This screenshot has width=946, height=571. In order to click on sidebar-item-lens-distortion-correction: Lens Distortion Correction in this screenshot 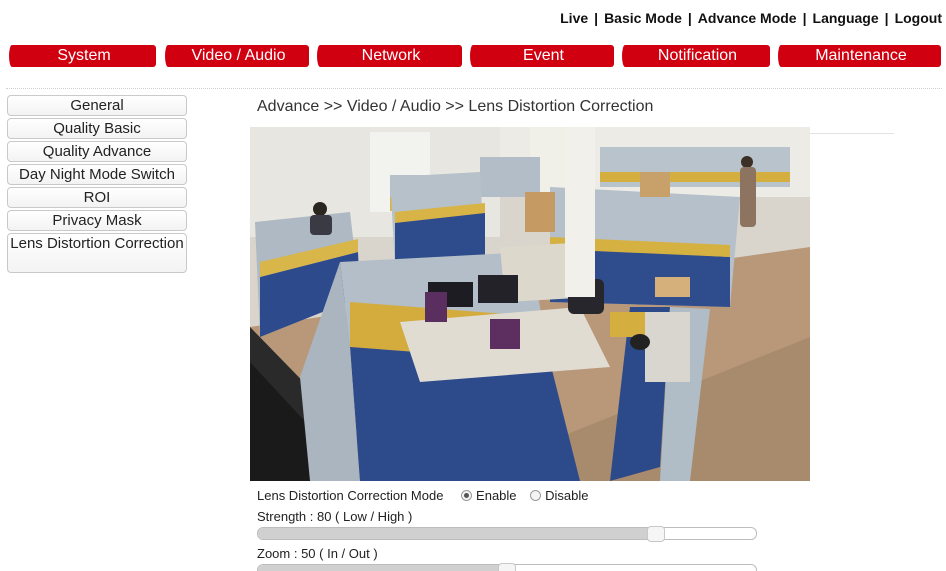, I will do `click(97, 253)`.